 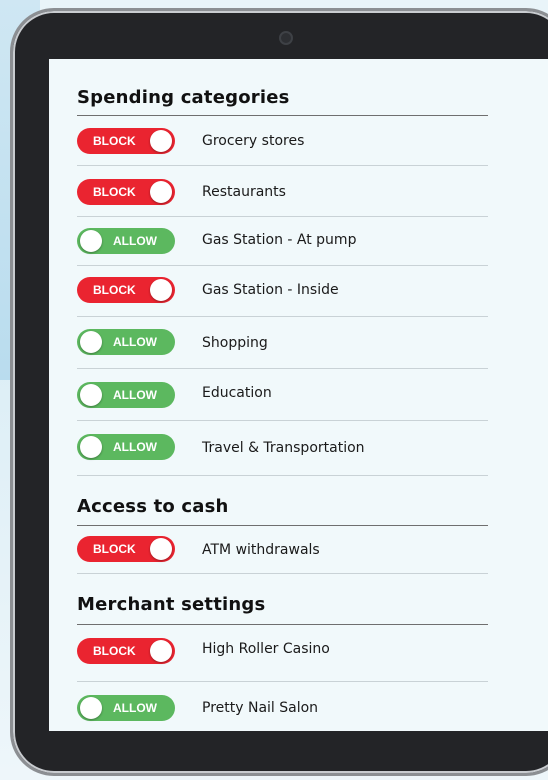 I want to click on toggle-gas-station-at-pump: ALLOW, so click(x=126, y=241).